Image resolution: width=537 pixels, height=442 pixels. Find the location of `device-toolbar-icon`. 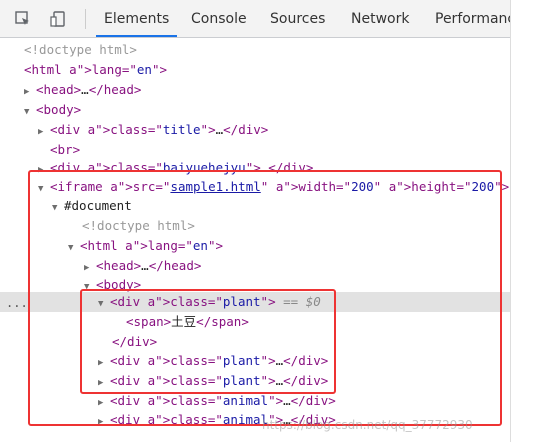

device-toolbar-icon is located at coordinates (59, 19).